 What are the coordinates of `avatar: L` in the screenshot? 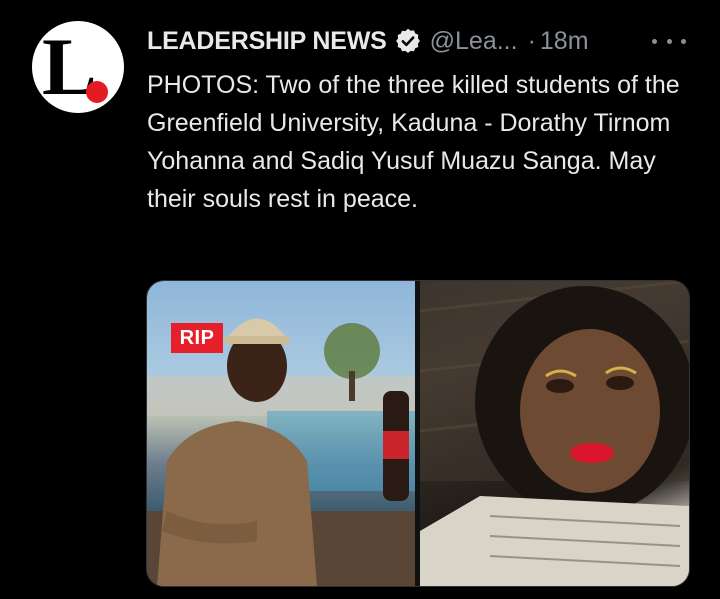 It's located at (78, 67).